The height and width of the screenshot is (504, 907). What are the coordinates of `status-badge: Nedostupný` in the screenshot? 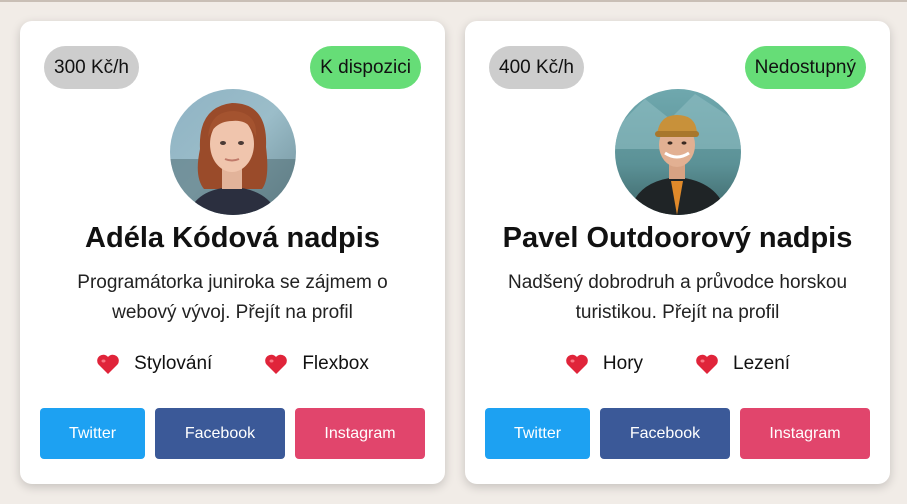 It's located at (805, 67).